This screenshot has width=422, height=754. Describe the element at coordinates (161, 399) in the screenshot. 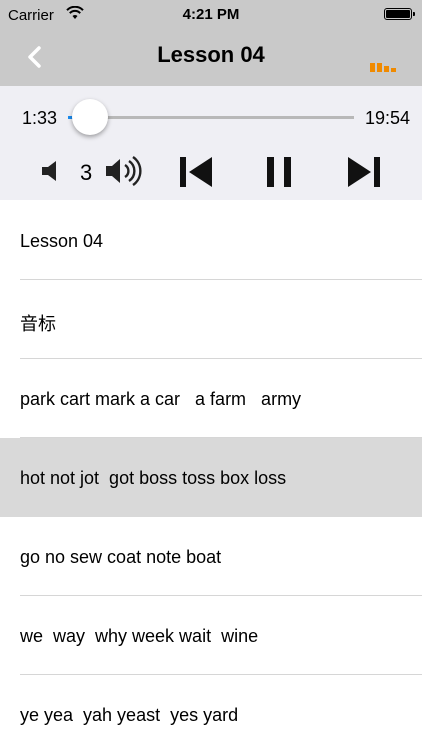

I see `list-item-label: park cart mark a car a farm army` at that location.